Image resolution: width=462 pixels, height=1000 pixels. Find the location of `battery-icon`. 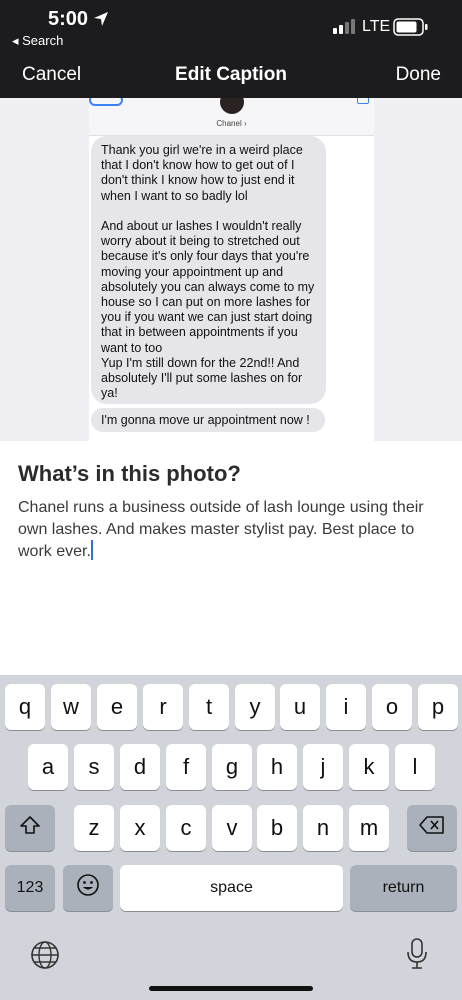

battery-icon is located at coordinates (411, 29).